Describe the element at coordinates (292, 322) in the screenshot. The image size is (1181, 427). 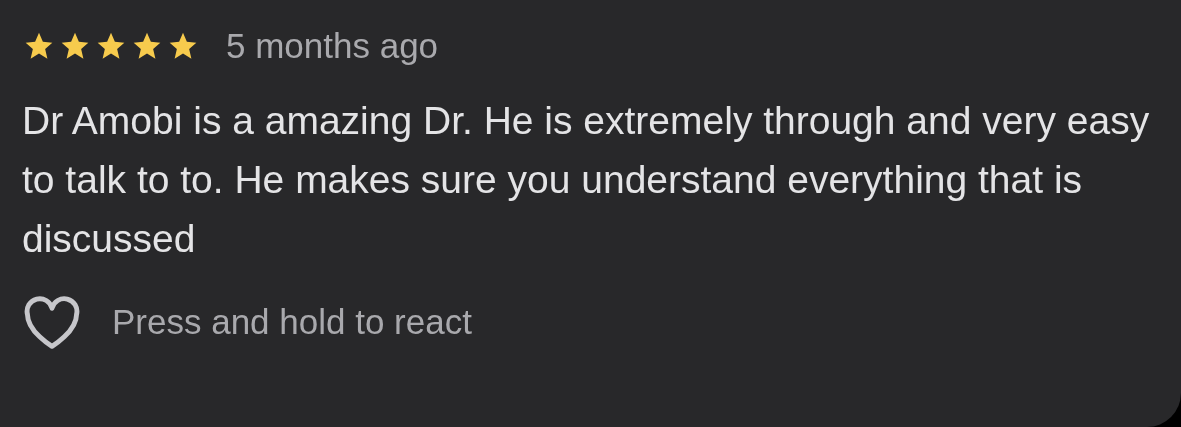
I see `react-hint: Press and hold to react` at that location.